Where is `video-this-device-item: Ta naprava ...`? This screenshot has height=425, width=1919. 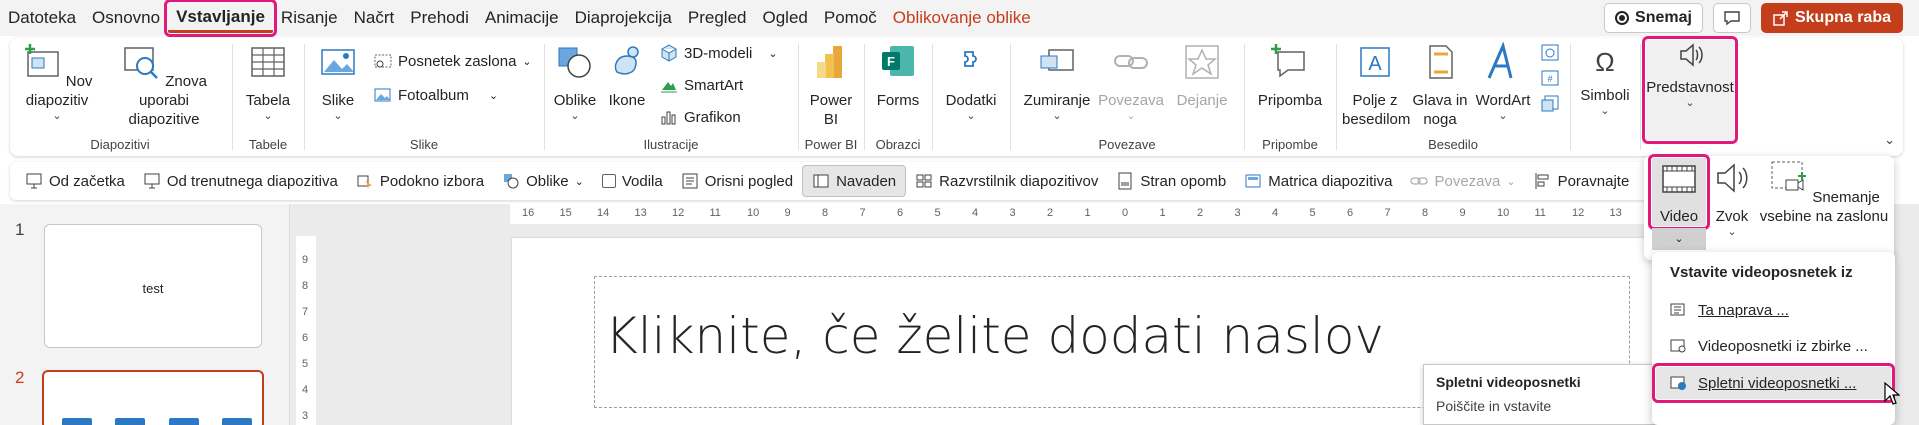 video-this-device-item: Ta naprava ... is located at coordinates (1773, 310).